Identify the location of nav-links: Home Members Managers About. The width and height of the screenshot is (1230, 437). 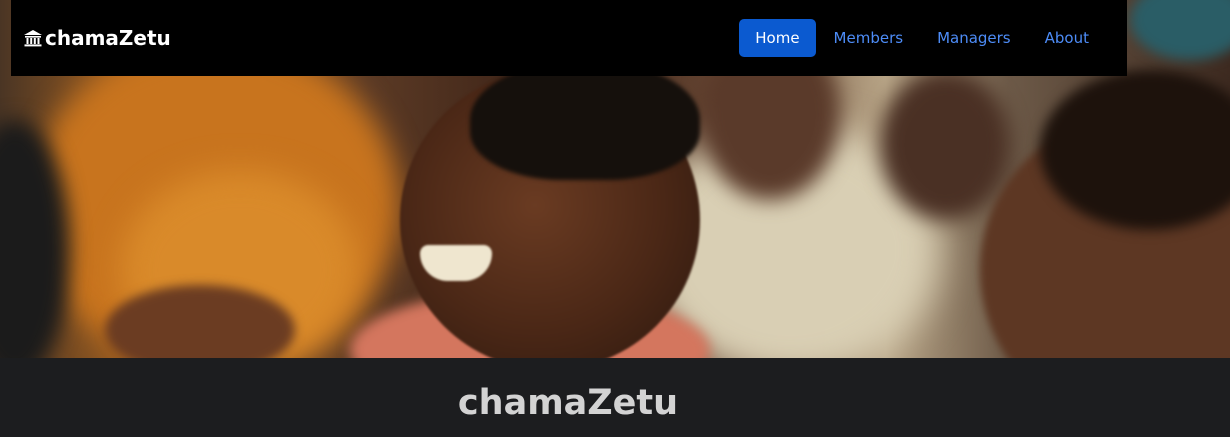
(922, 38).